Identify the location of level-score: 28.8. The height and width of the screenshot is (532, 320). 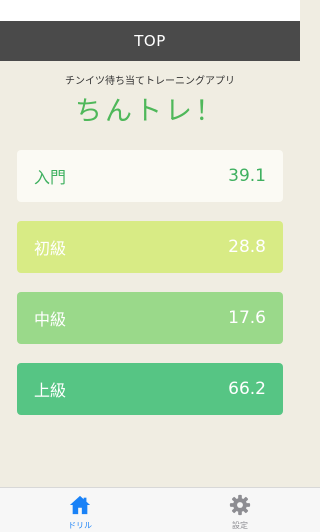
(247, 247).